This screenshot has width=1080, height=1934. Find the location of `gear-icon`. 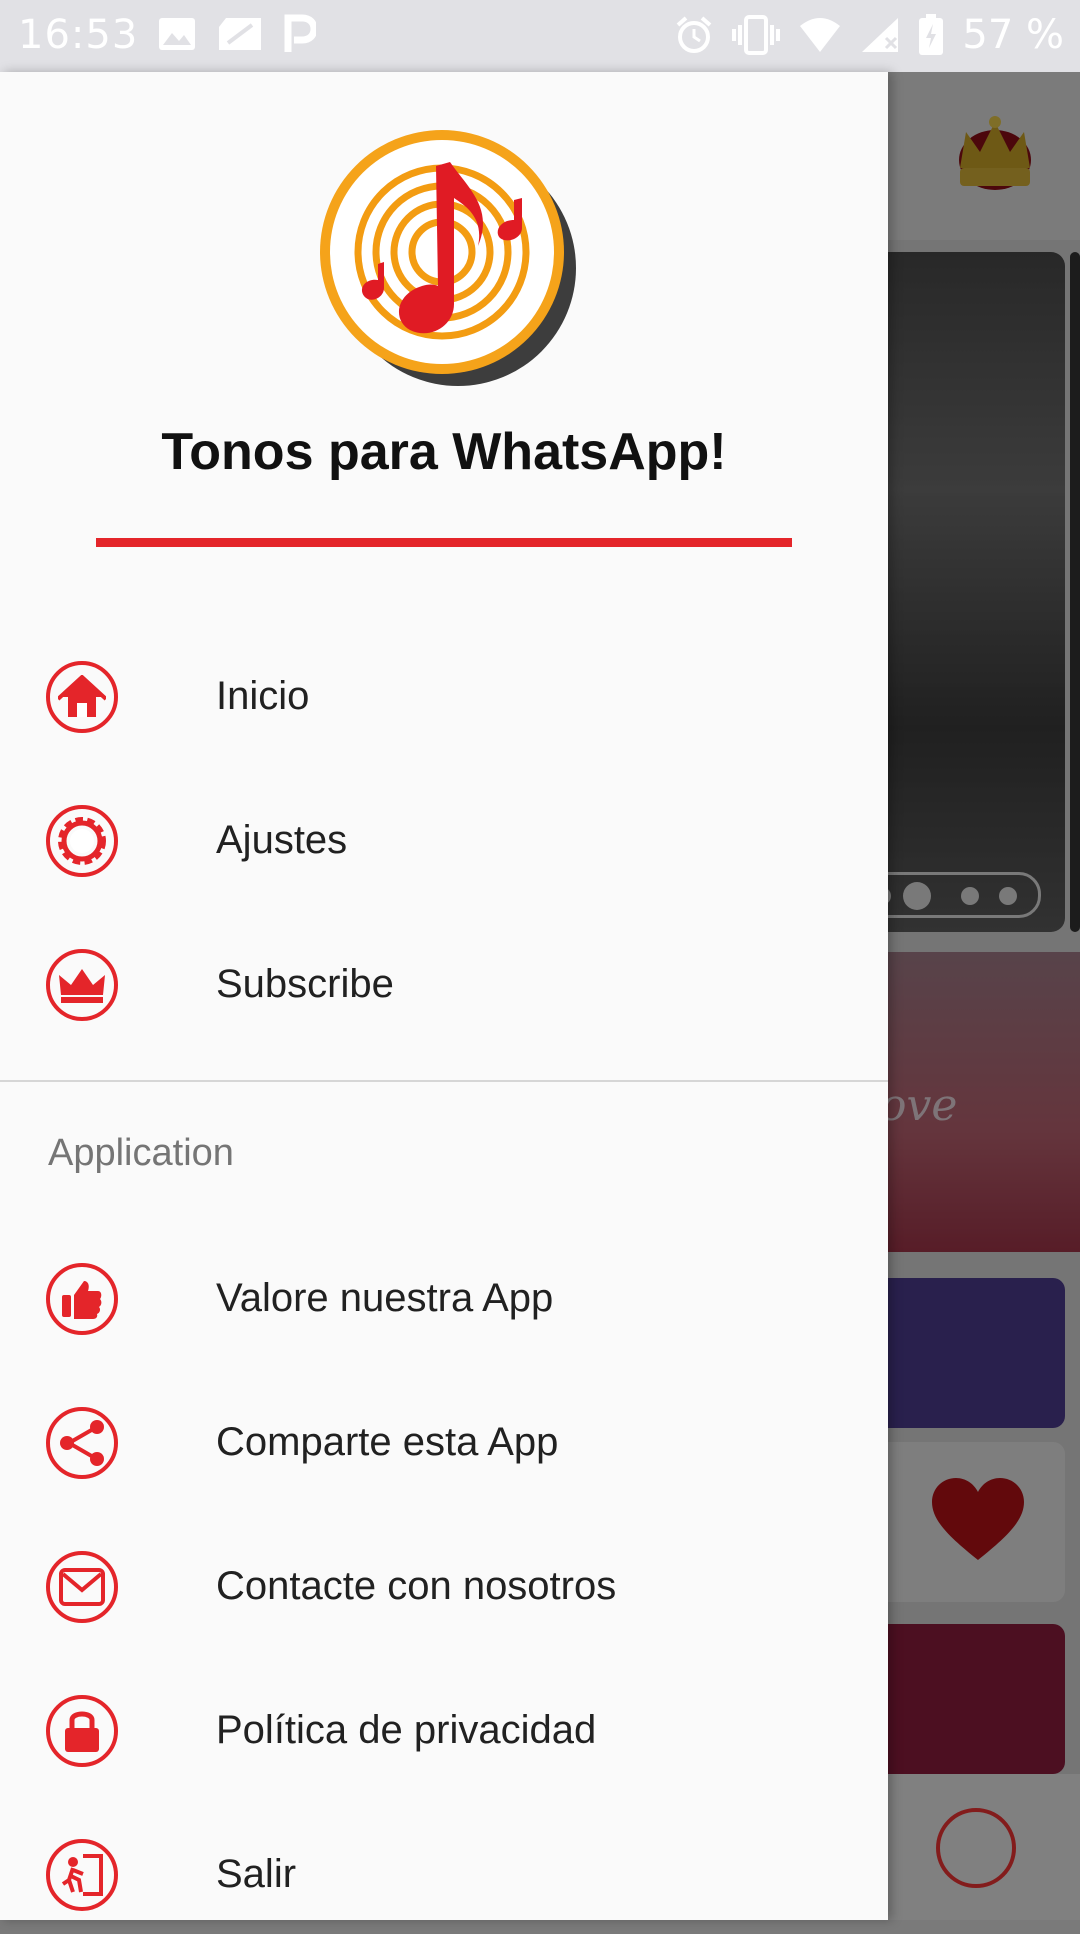

gear-icon is located at coordinates (82, 841).